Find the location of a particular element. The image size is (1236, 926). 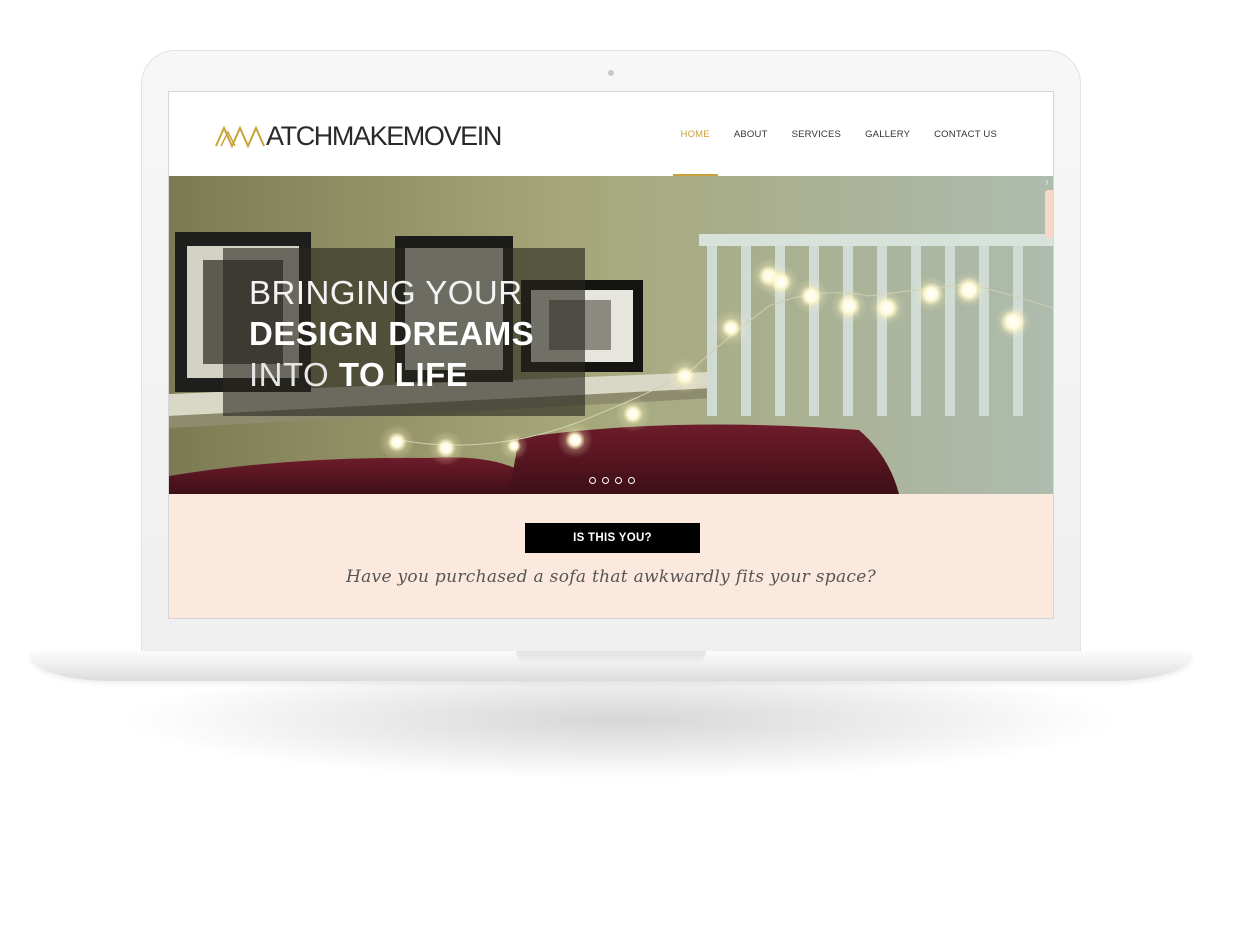

main-nav: HOME ABOUT SERVICES GALLERY CONTACT US is located at coordinates (836, 134).